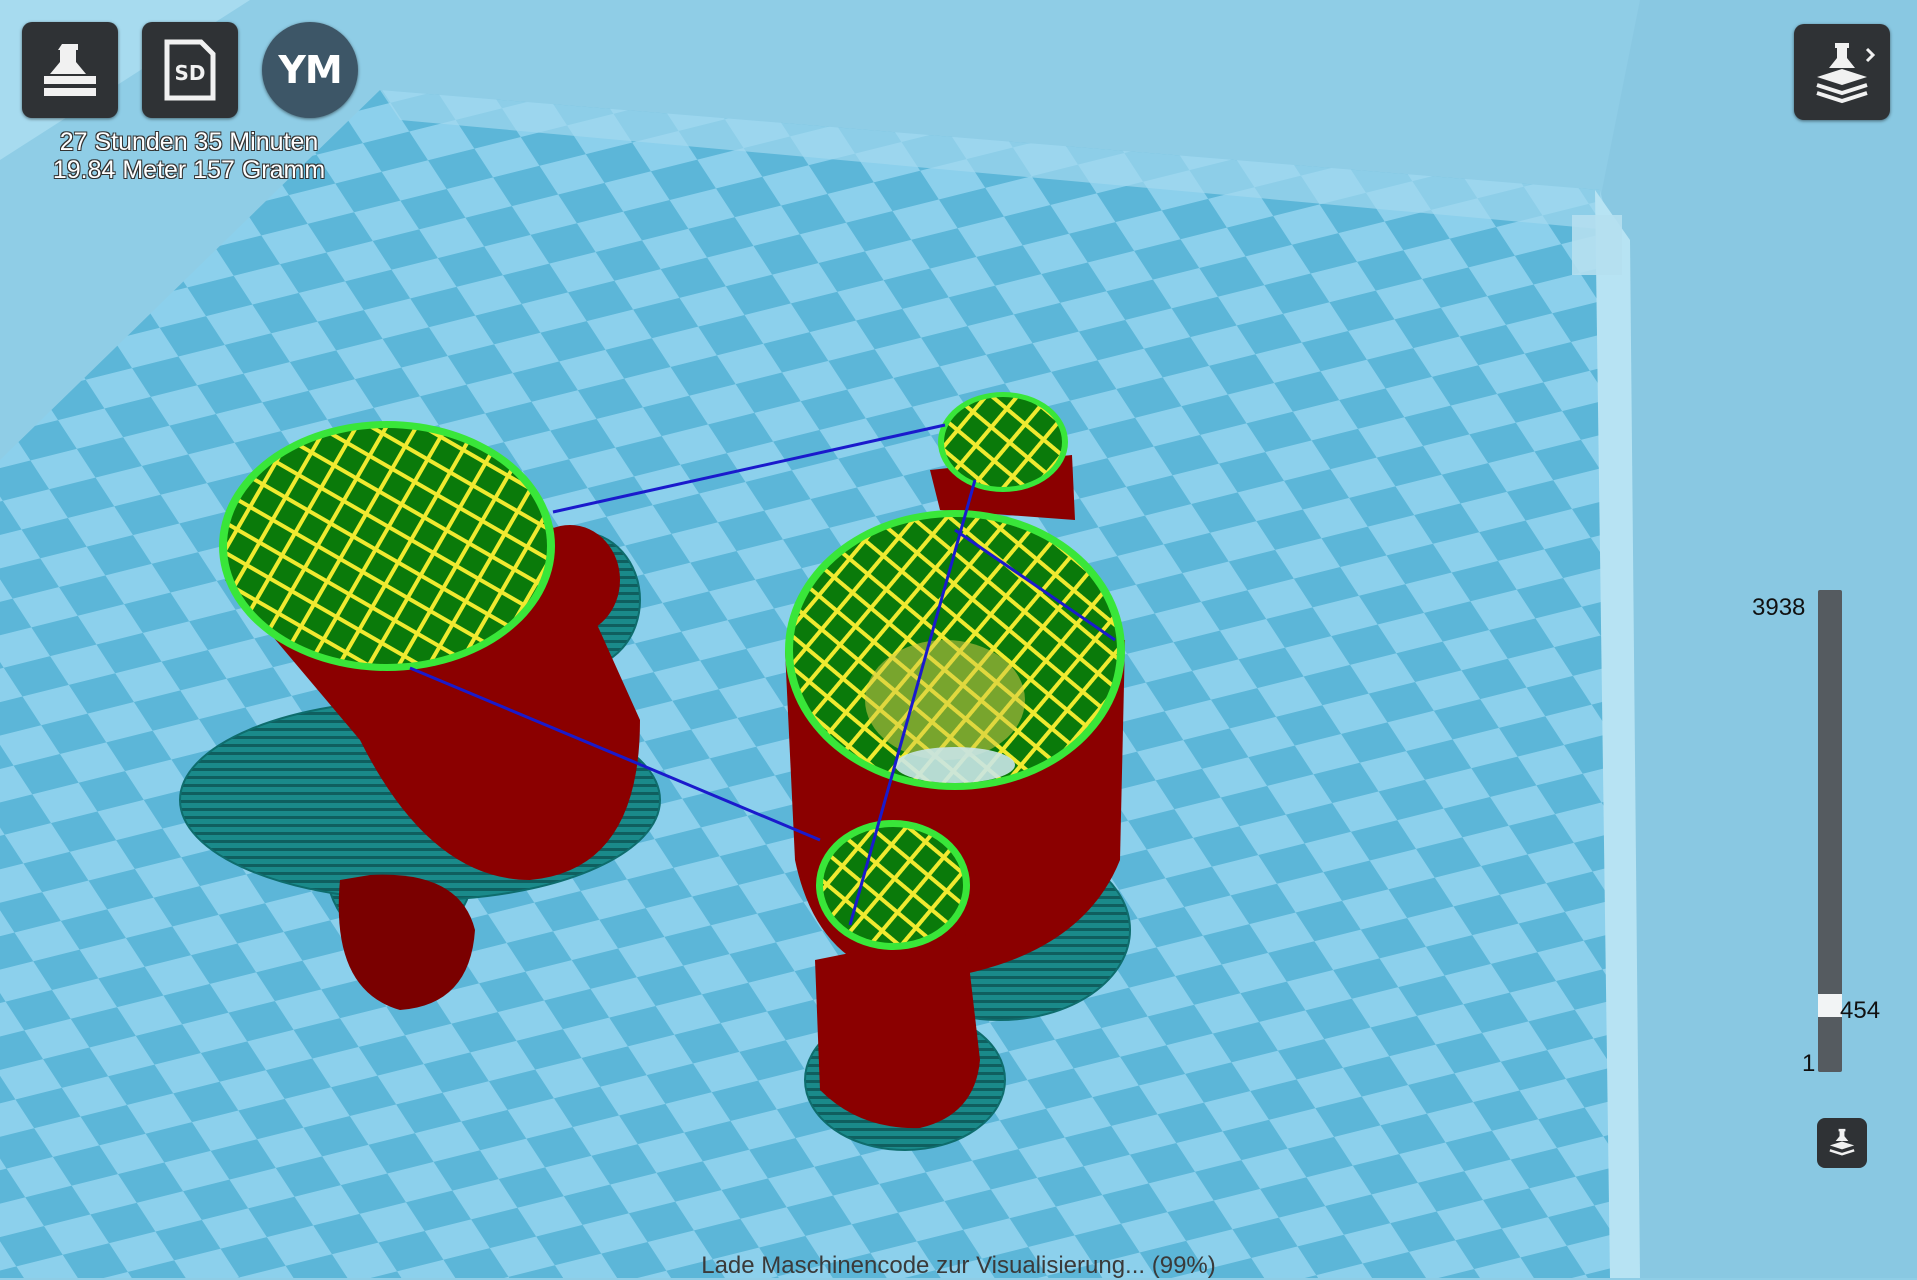 The image size is (1917, 1280). What do you see at coordinates (1779, 607) in the screenshot?
I see `layer-max-label: 3938` at bounding box center [1779, 607].